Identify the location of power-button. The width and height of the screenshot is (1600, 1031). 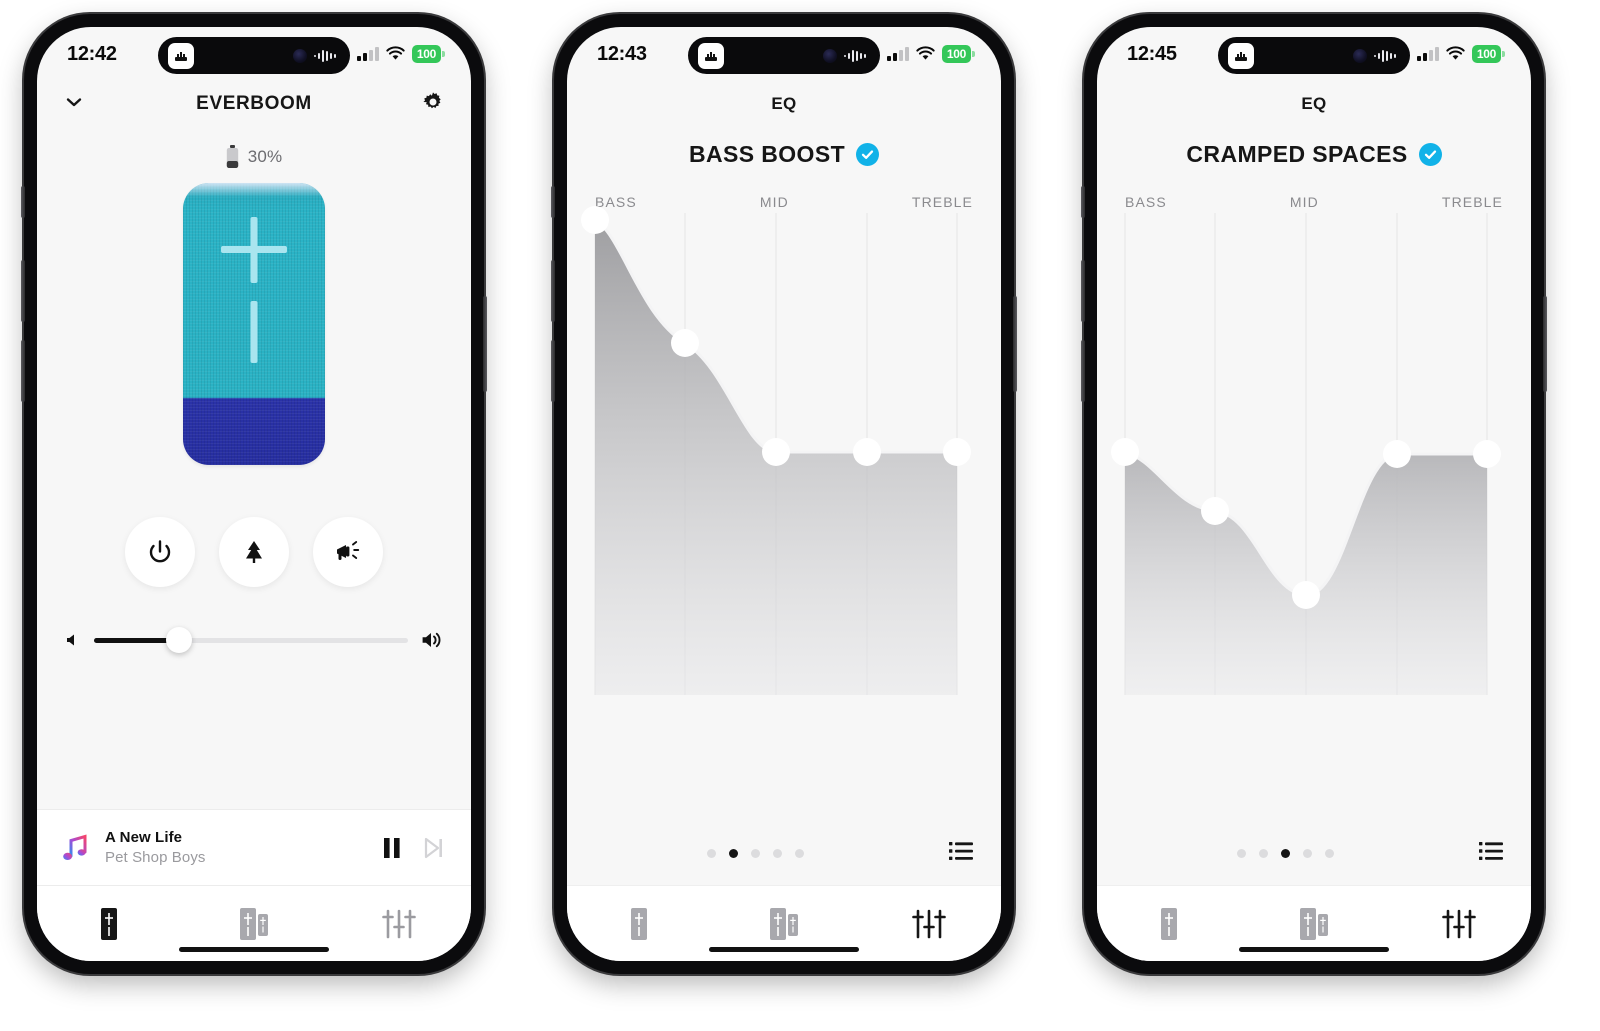
(160, 552).